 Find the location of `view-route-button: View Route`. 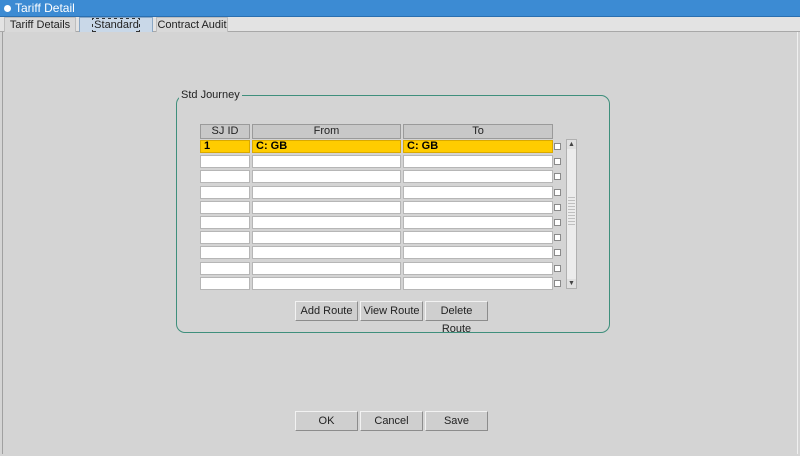

view-route-button: View Route is located at coordinates (391, 311).